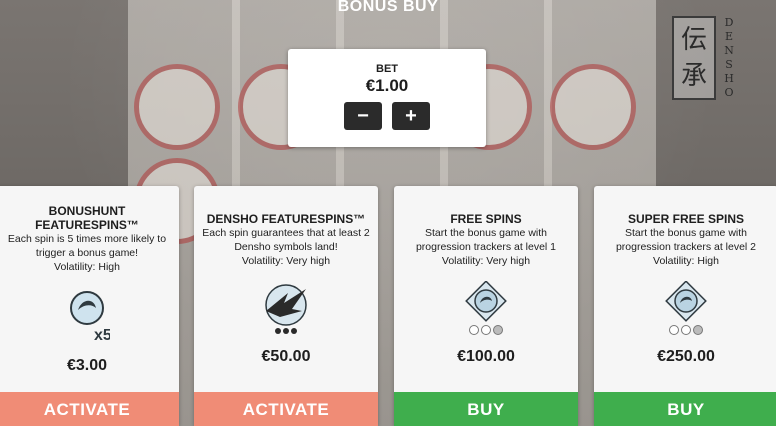  What do you see at coordinates (686, 219) in the screenshot?
I see `card-title: SUPER FREE SPINS` at bounding box center [686, 219].